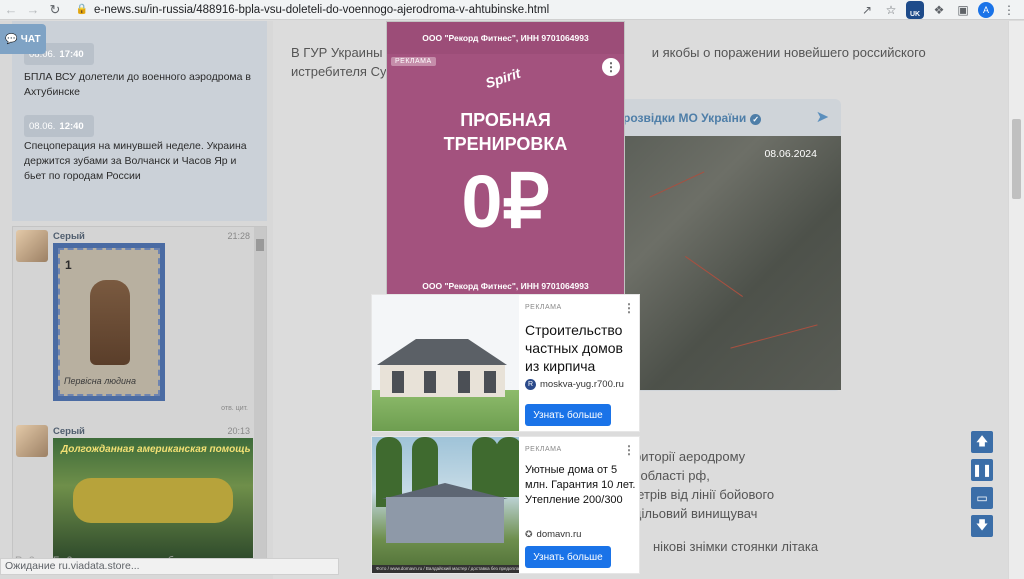 Image resolution: width=1024 pixels, height=579 pixels. I want to click on satellite-image: 08.06.2024, so click(730, 263).